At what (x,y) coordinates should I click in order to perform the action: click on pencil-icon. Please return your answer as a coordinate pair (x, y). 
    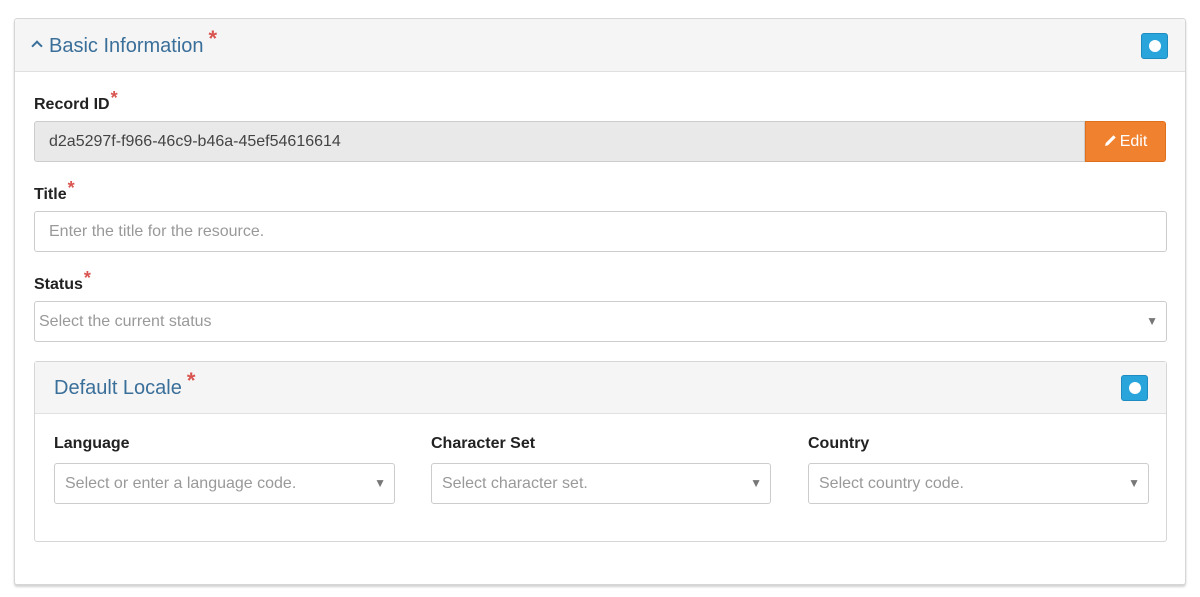
    Looking at the image, I should click on (1110, 141).